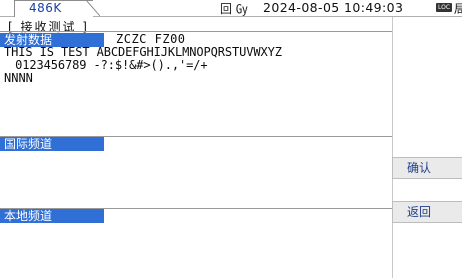 This screenshot has height=278, width=462. What do you see at coordinates (108, 65) in the screenshot?
I see `message-line-2: 0123456789 -?:$!&#>().,'=/+` at bounding box center [108, 65].